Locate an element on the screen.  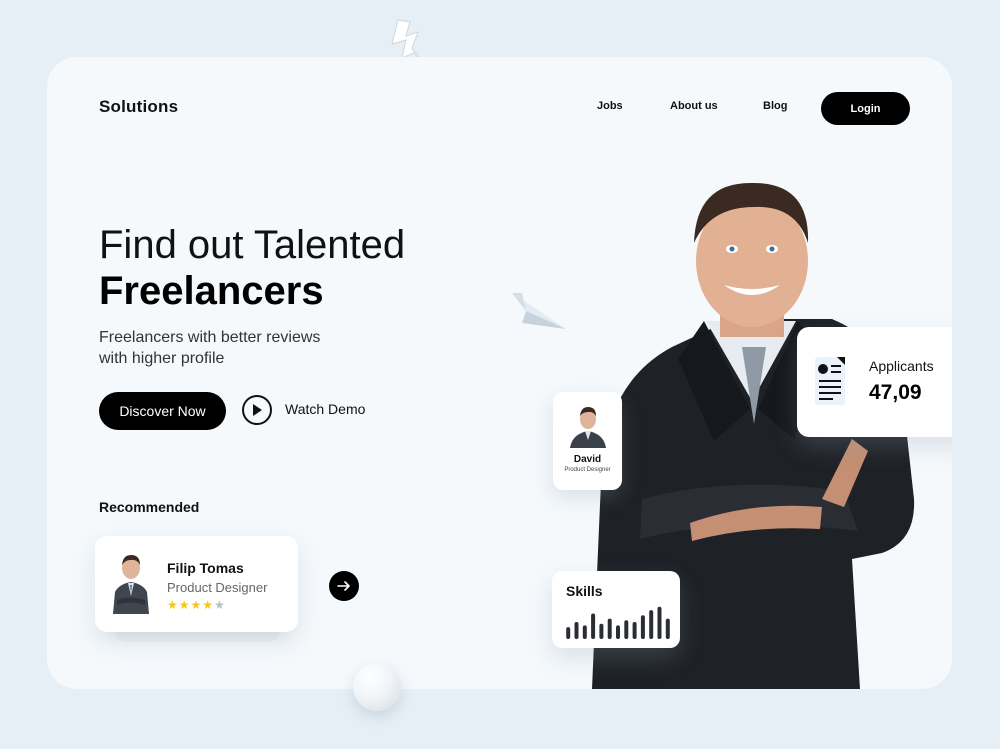
skills-label: Skills is located at coordinates (584, 591).